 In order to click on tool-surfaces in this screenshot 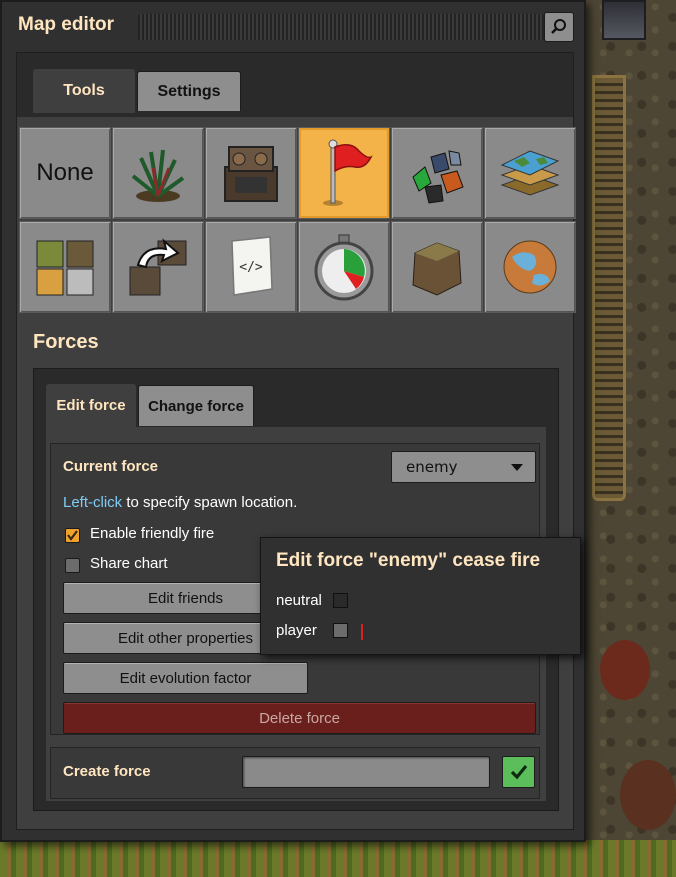, I will do `click(530, 267)`.